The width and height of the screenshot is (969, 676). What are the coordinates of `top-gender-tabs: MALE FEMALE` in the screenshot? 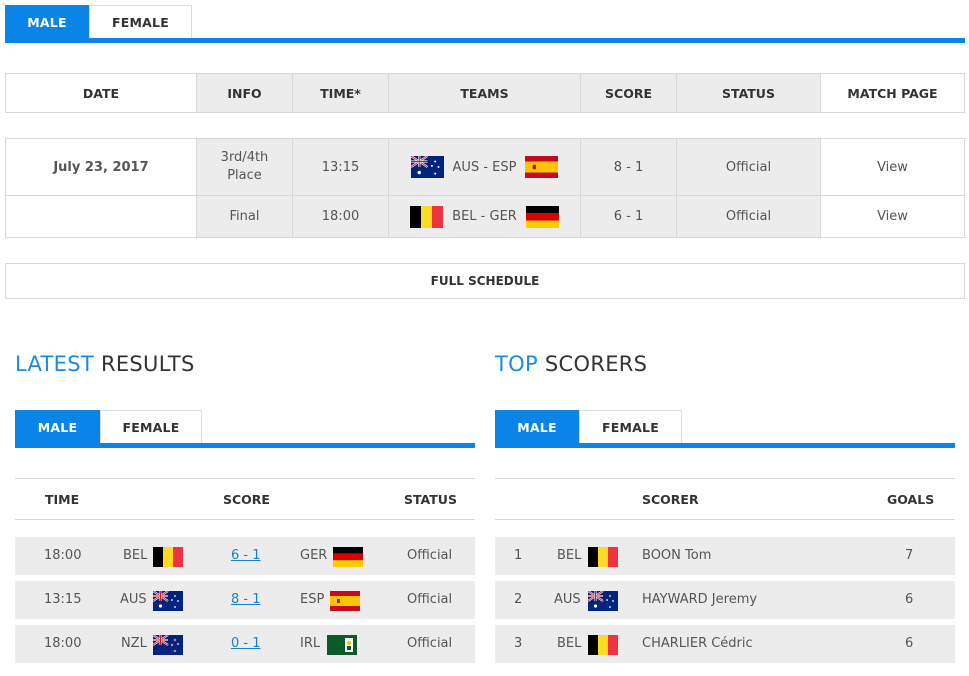 It's located at (98, 22).